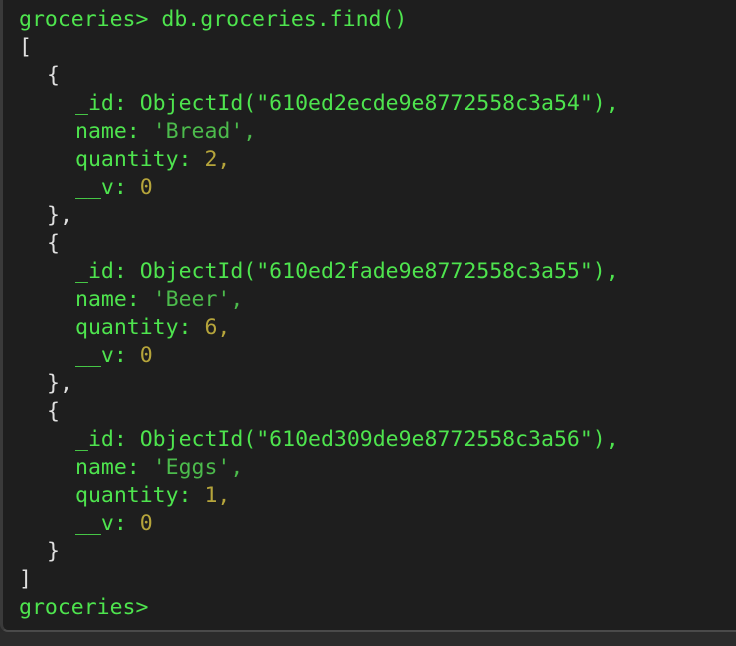  What do you see at coordinates (25, 47) in the screenshot?
I see `open-bracket: [` at bounding box center [25, 47].